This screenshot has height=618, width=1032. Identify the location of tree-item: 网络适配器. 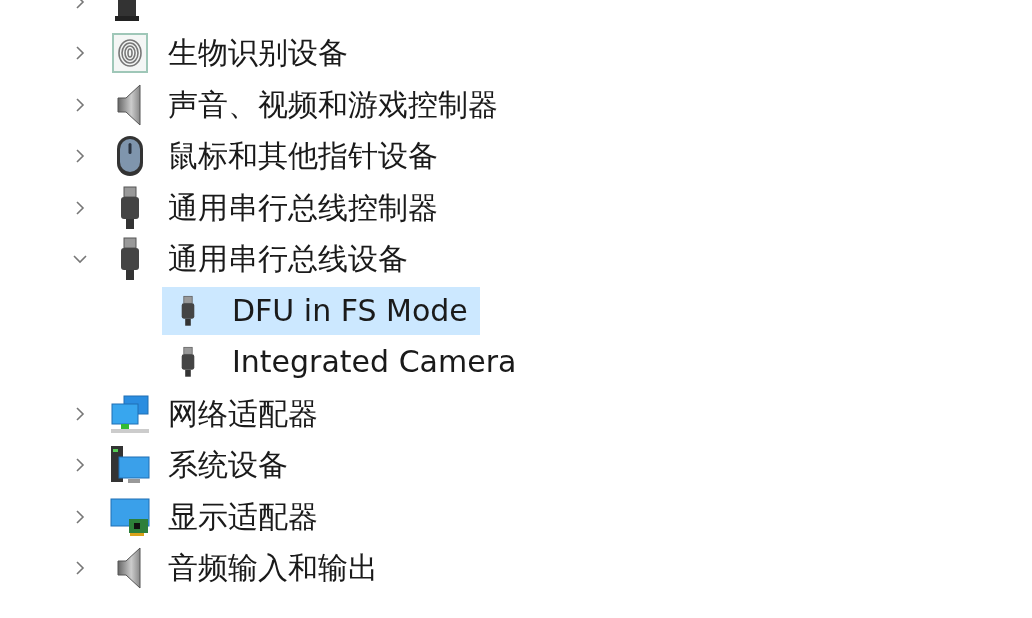
(216, 414).